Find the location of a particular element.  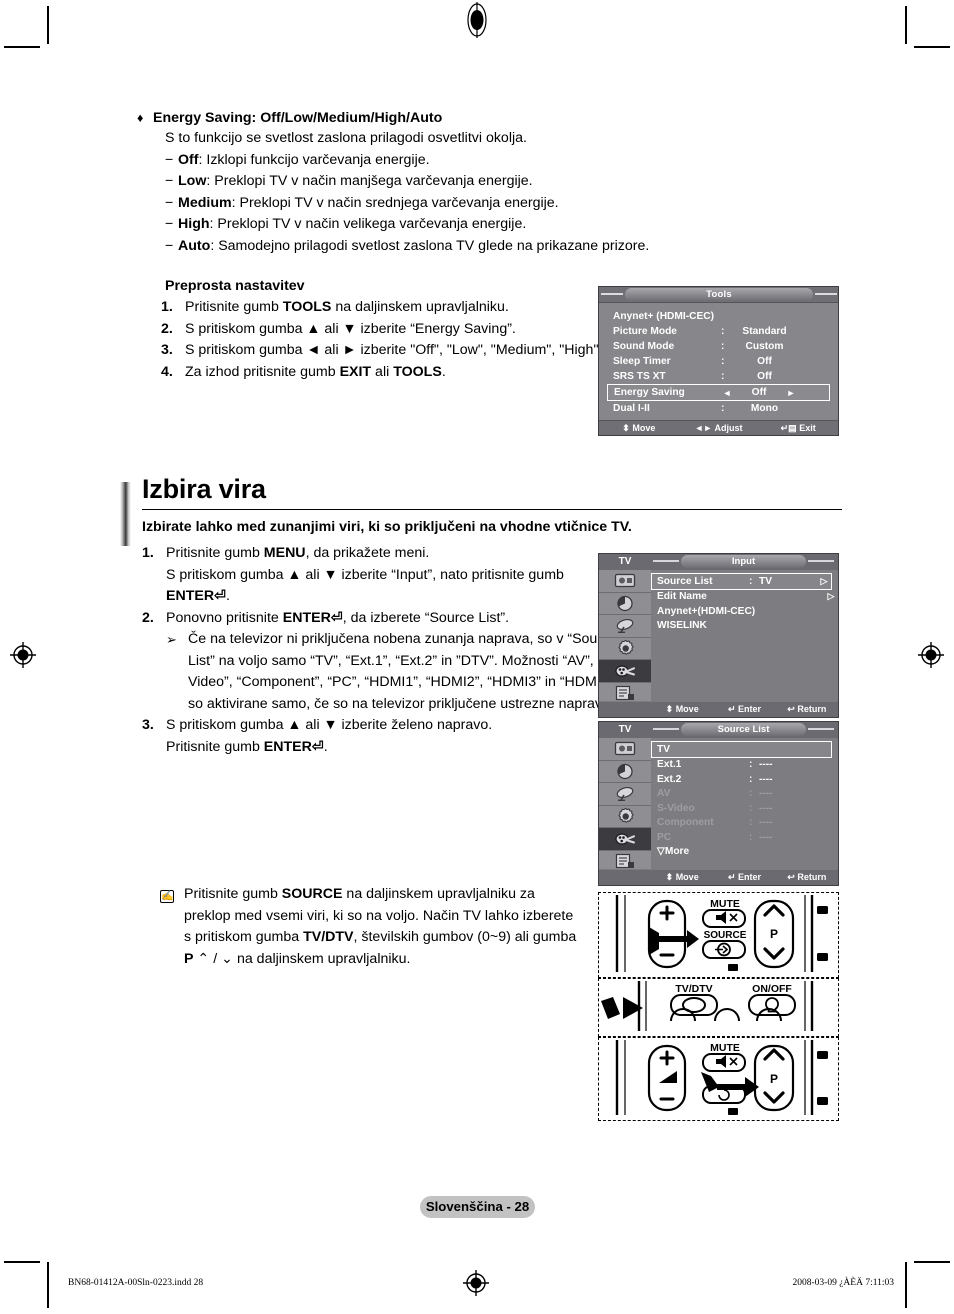

row-label: Anynet+ (HDMI-CEC) is located at coordinates (664, 316).